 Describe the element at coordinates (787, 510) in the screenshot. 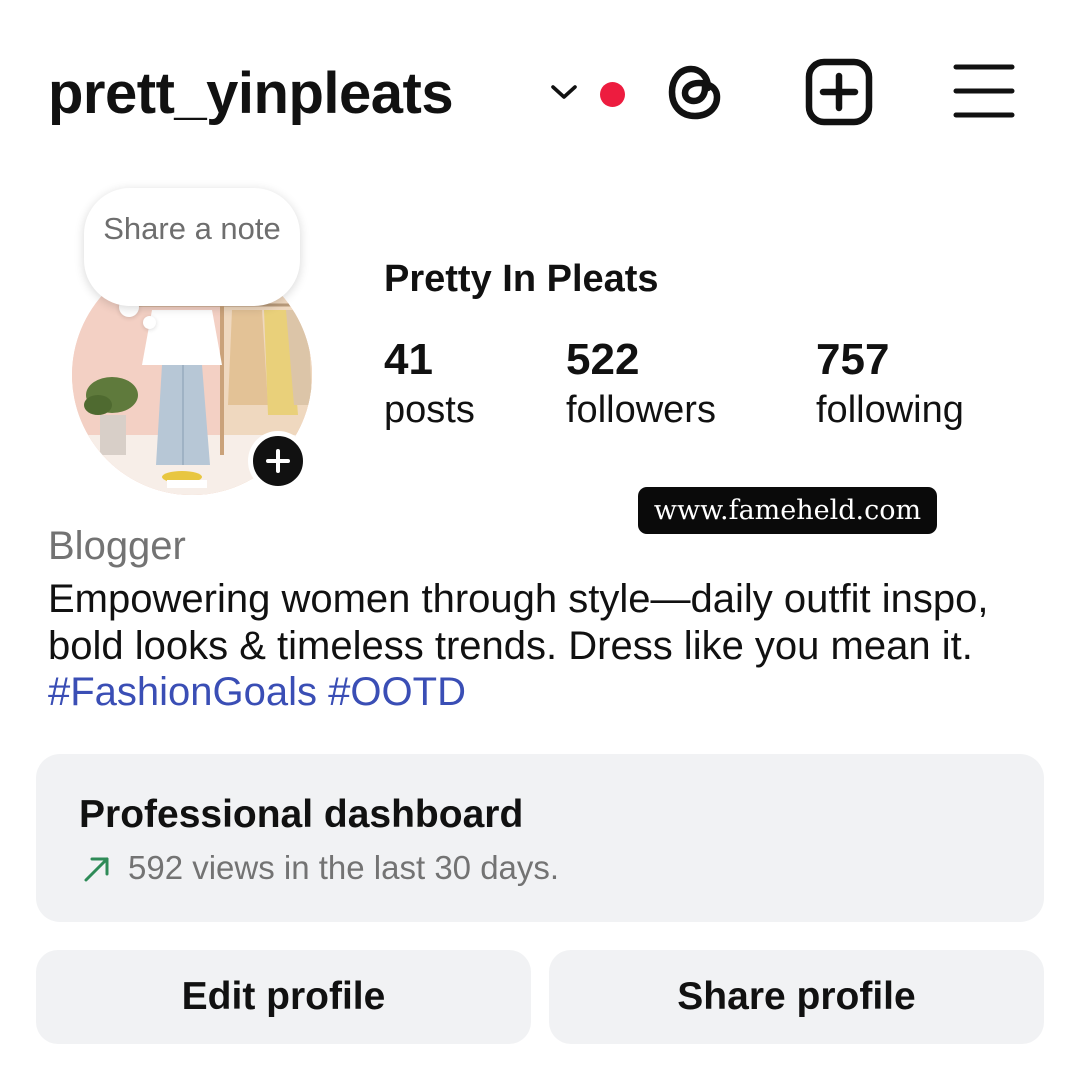

I see `watermark: www.fameheld.com` at that location.